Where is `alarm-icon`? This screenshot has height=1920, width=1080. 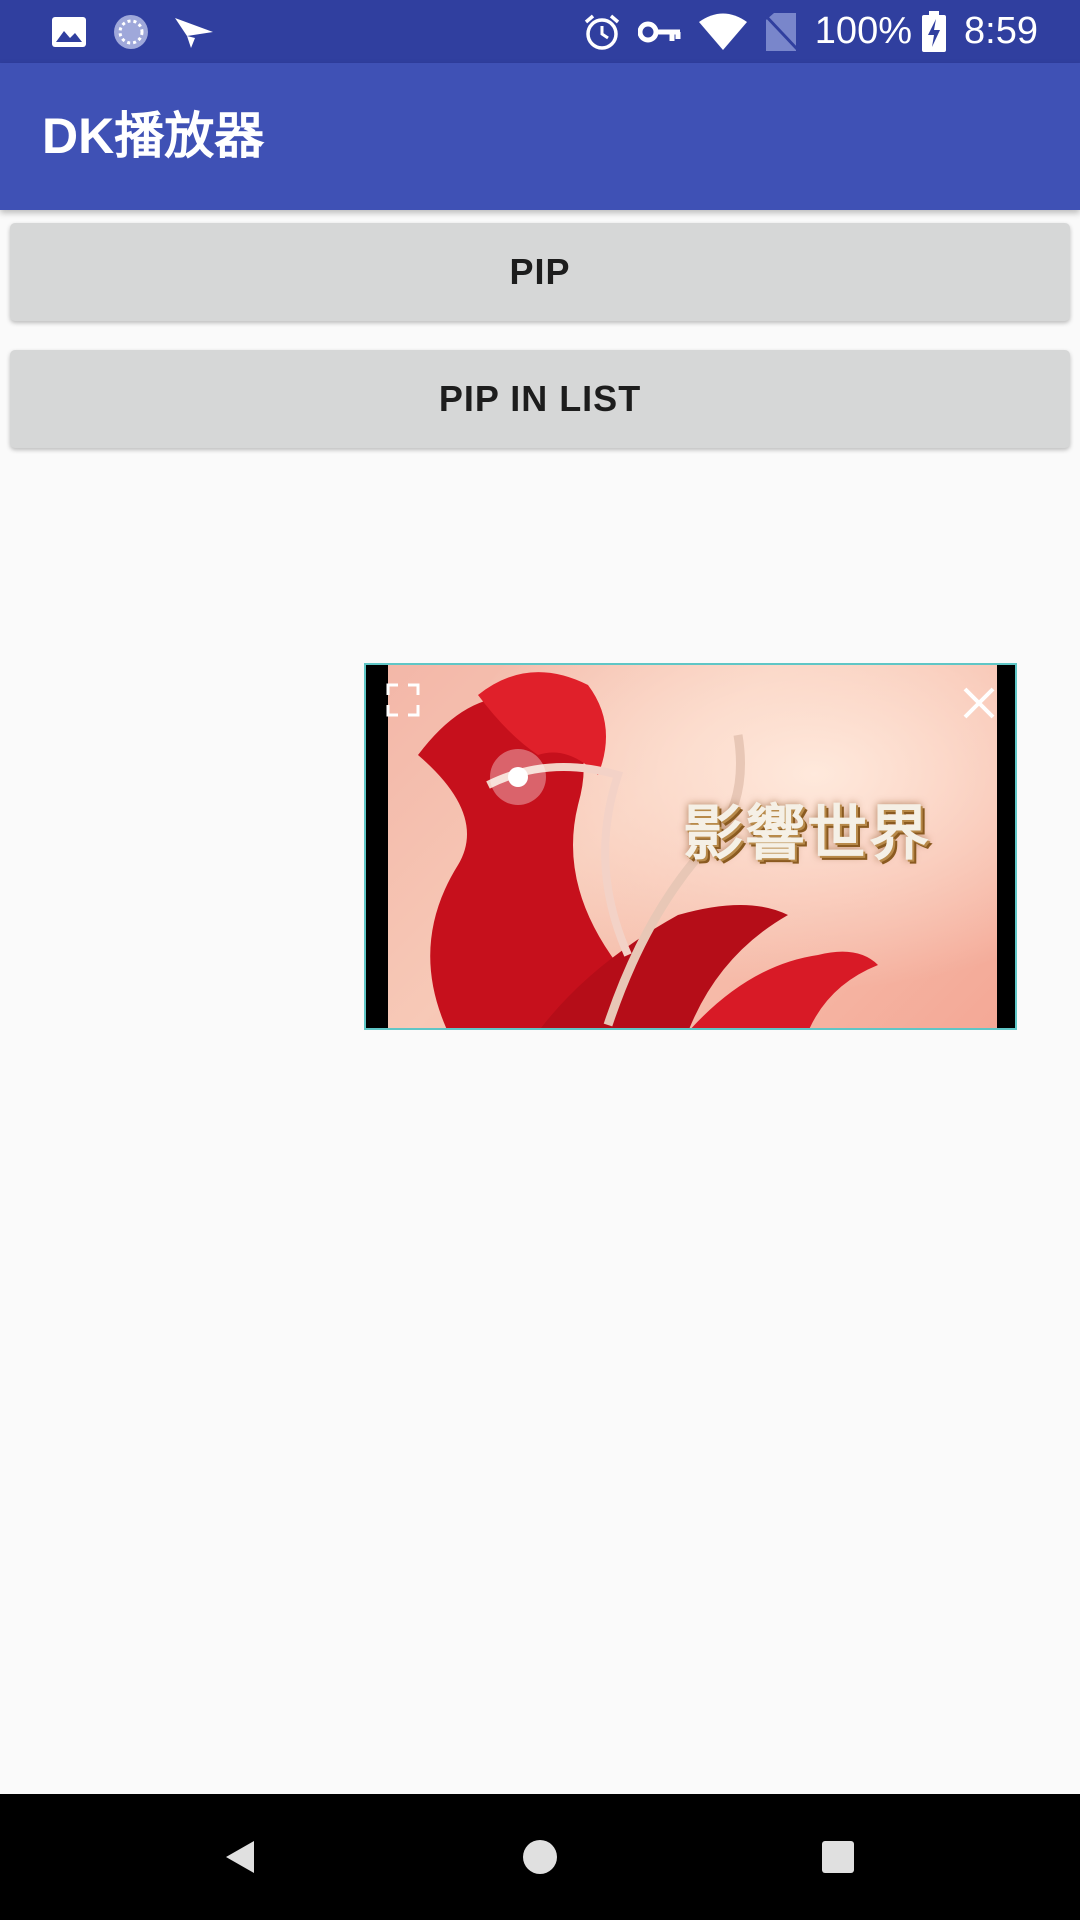
alarm-icon is located at coordinates (602, 31).